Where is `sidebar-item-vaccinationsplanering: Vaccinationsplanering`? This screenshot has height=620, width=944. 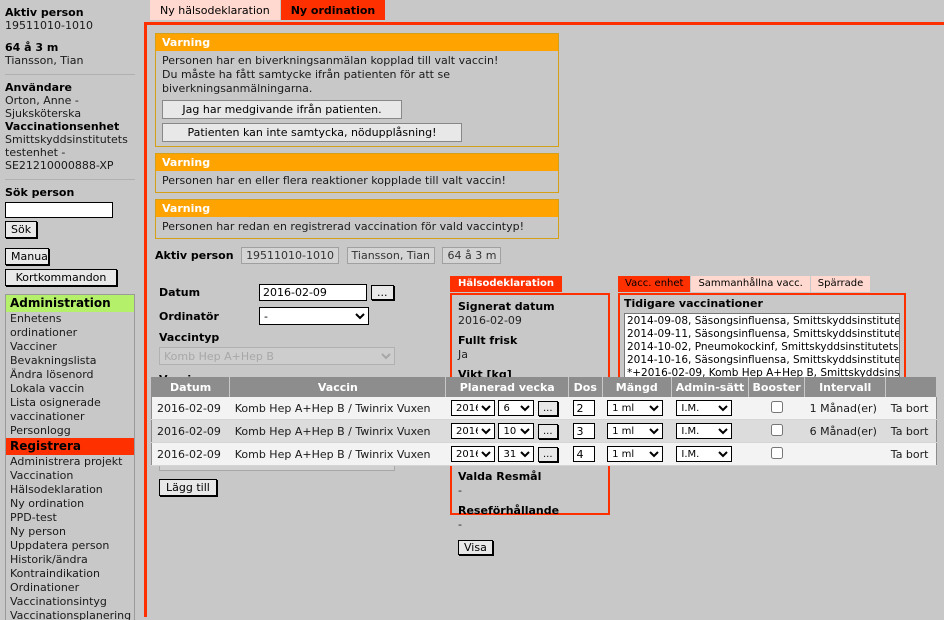
sidebar-item-vaccinationsplanering: Vaccinationsplanering is located at coordinates (70, 614).